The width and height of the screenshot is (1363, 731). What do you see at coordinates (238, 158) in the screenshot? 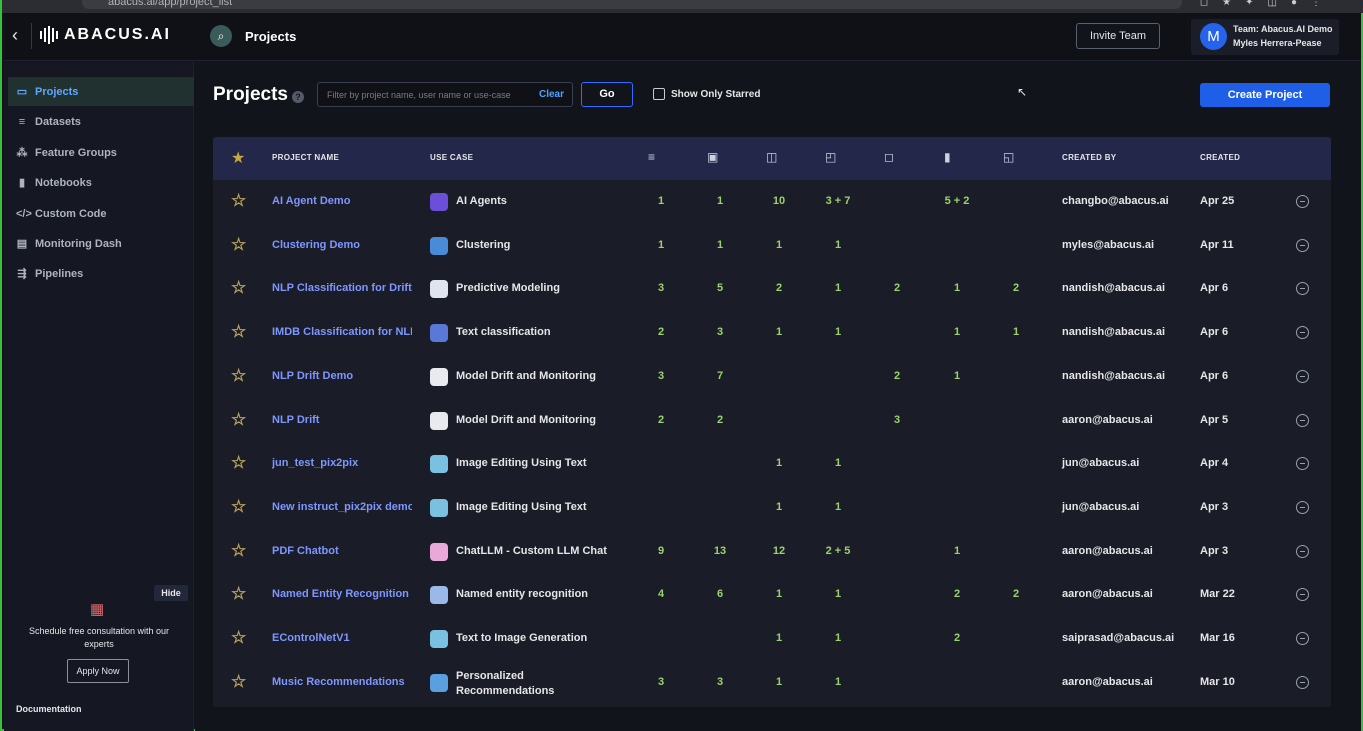
I see `star-header-icon: ★` at bounding box center [238, 158].